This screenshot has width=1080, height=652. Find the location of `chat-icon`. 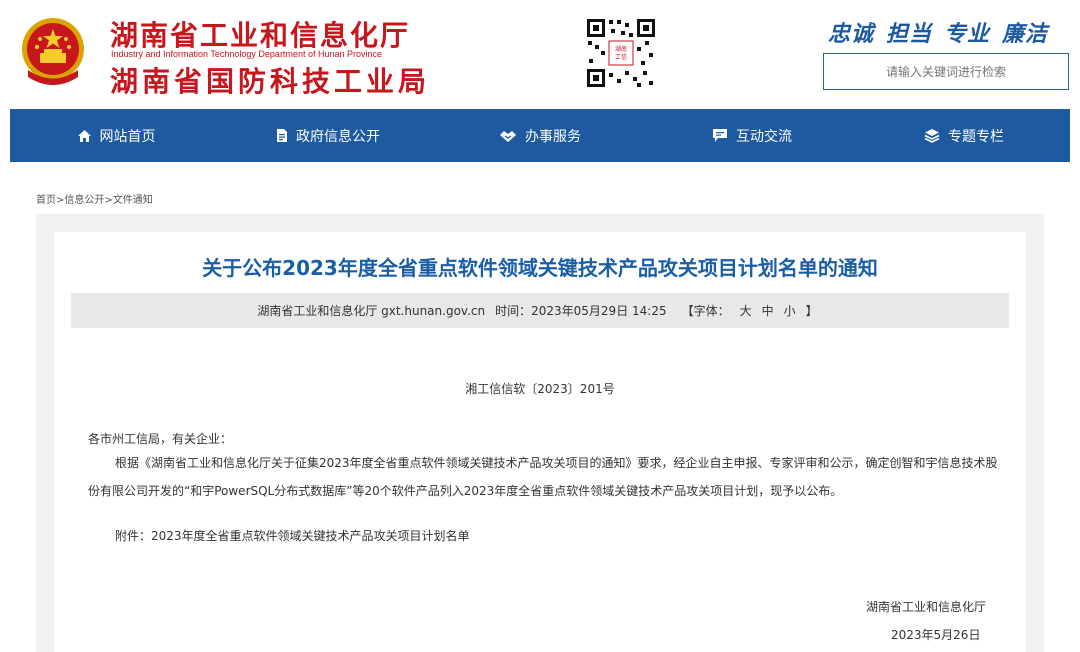

chat-icon is located at coordinates (720, 135).